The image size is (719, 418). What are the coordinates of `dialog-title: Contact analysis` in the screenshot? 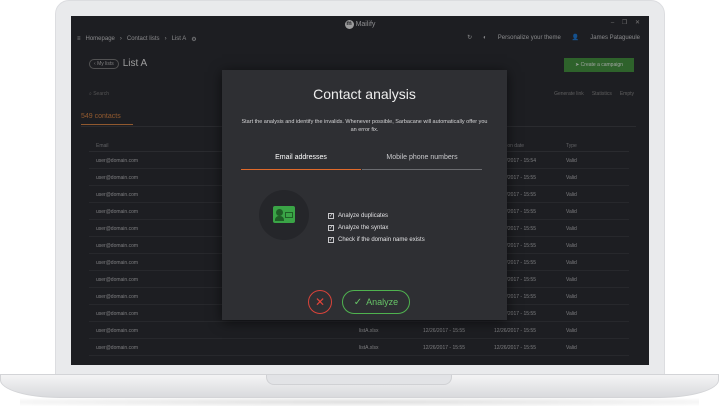 It's located at (364, 94).